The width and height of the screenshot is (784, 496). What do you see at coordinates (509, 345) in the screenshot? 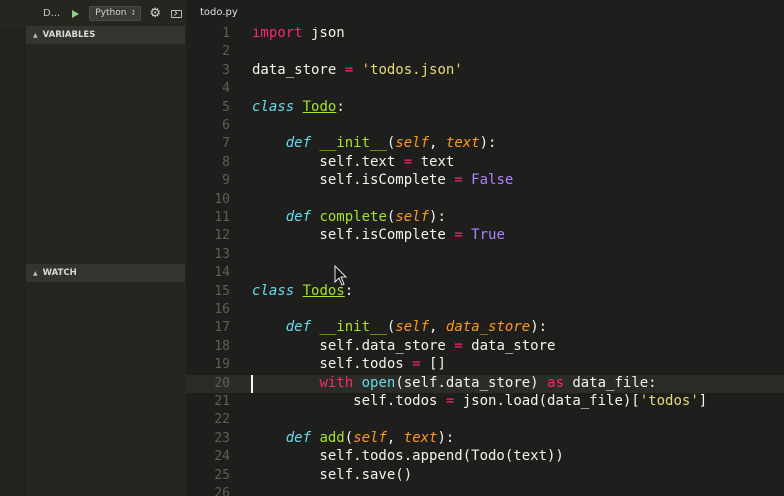
I see `code-token: data_store` at bounding box center [509, 345].